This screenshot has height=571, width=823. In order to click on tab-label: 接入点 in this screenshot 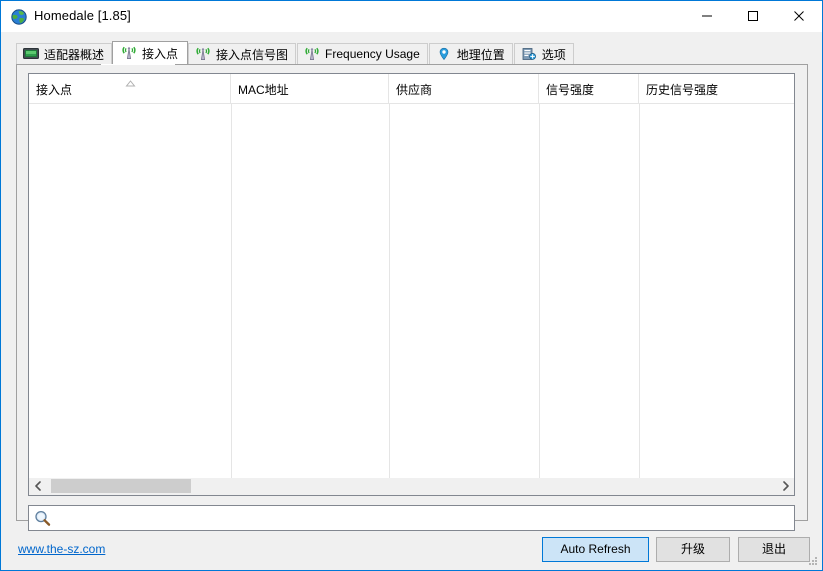, I will do `click(160, 53)`.